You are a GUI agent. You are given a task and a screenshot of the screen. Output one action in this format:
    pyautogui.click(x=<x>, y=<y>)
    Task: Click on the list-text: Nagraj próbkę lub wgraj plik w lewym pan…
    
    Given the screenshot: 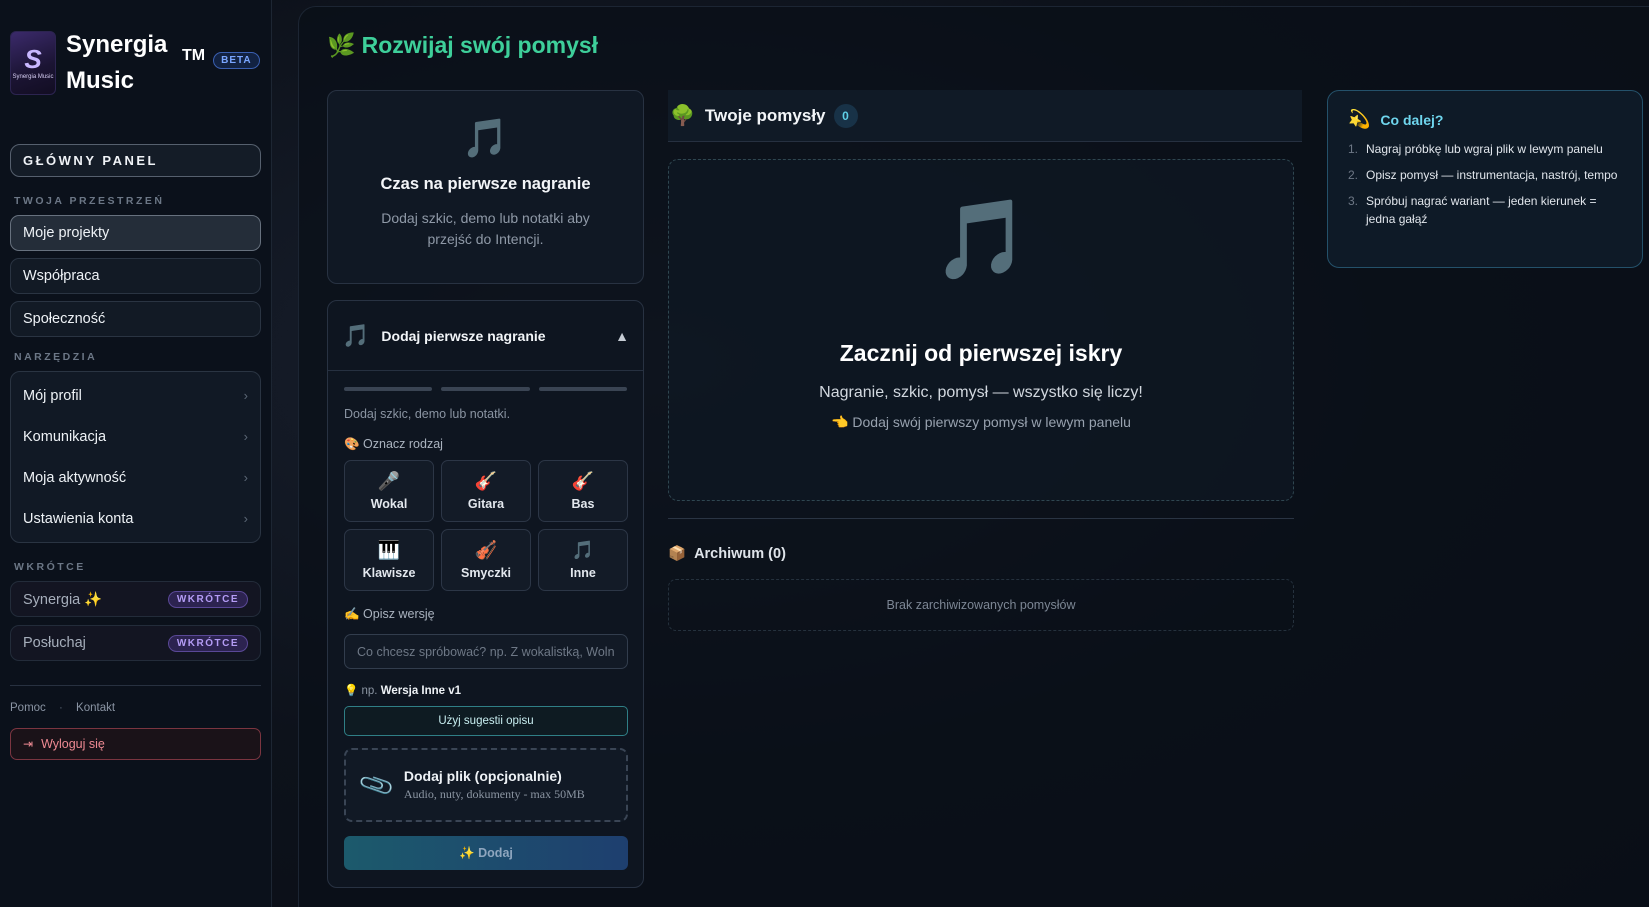 What is the action you would take?
    pyautogui.click(x=1484, y=149)
    